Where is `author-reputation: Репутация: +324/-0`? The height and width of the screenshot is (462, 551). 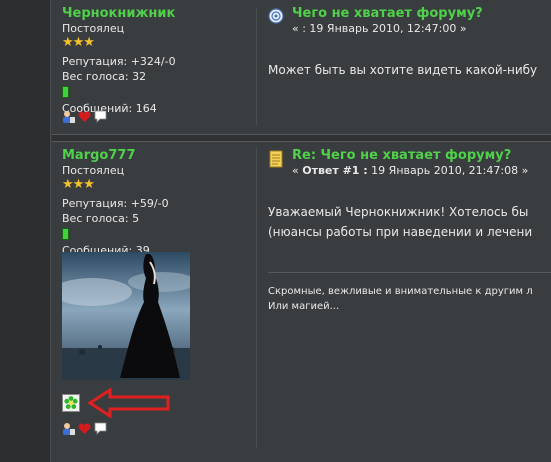 author-reputation: Репутация: +324/-0 is located at coordinates (119, 61).